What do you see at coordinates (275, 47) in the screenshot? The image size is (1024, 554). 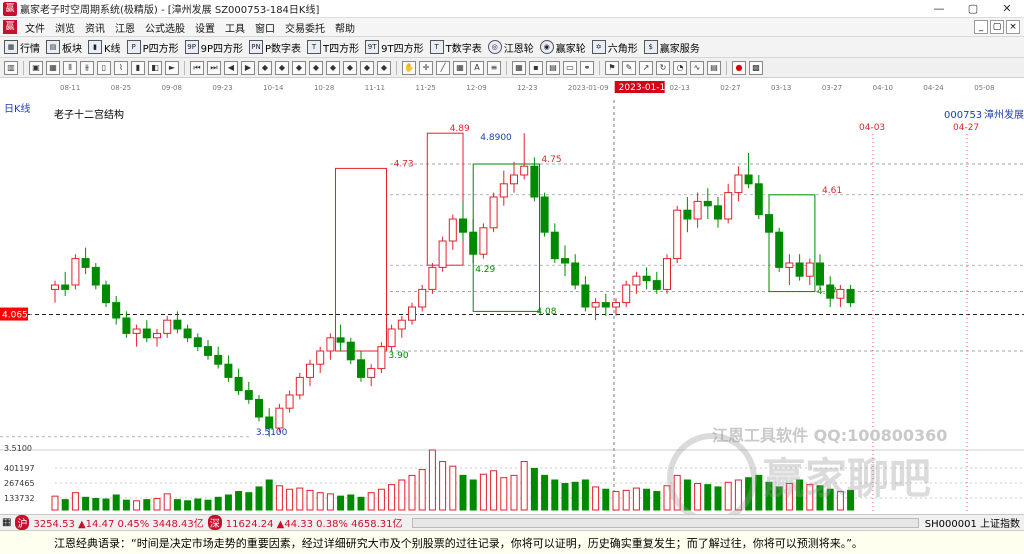 I see `toolbar-p-table-button: PN P数字表` at bounding box center [275, 47].